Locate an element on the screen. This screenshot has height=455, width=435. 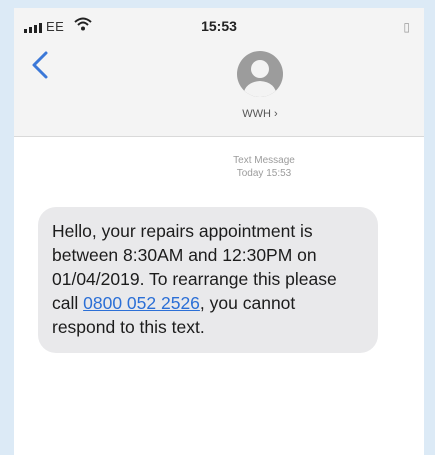
contact-name-button: WWH › is located at coordinates (219, 114).